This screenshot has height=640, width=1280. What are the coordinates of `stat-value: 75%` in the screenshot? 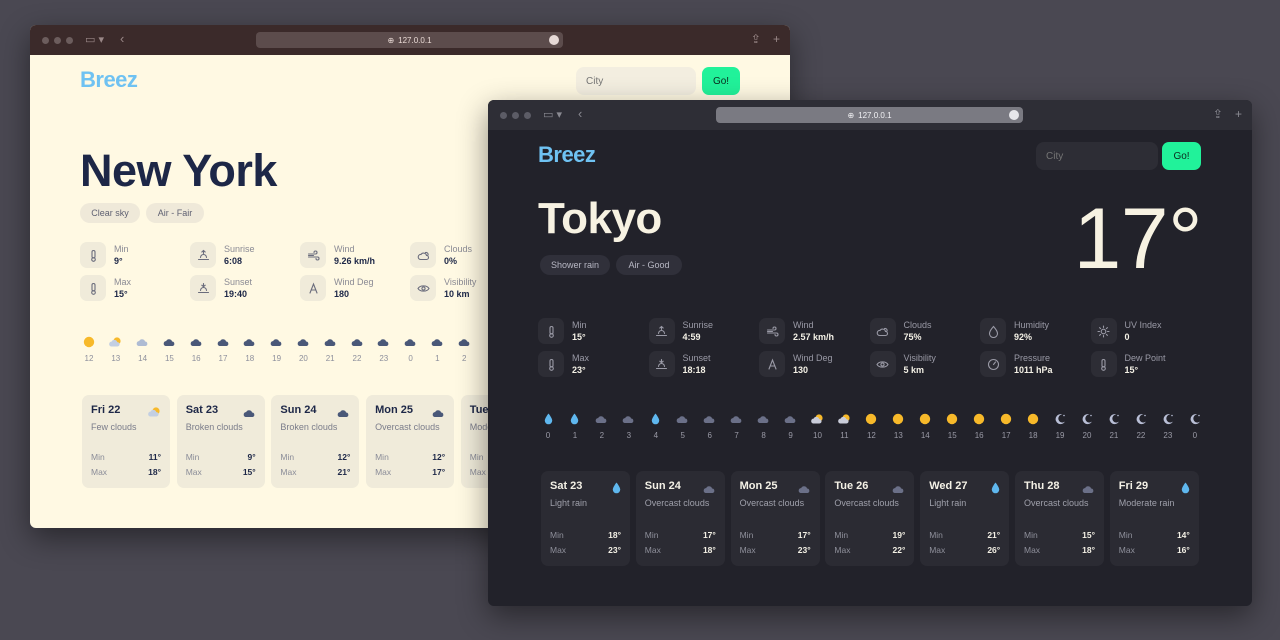 It's located at (912, 337).